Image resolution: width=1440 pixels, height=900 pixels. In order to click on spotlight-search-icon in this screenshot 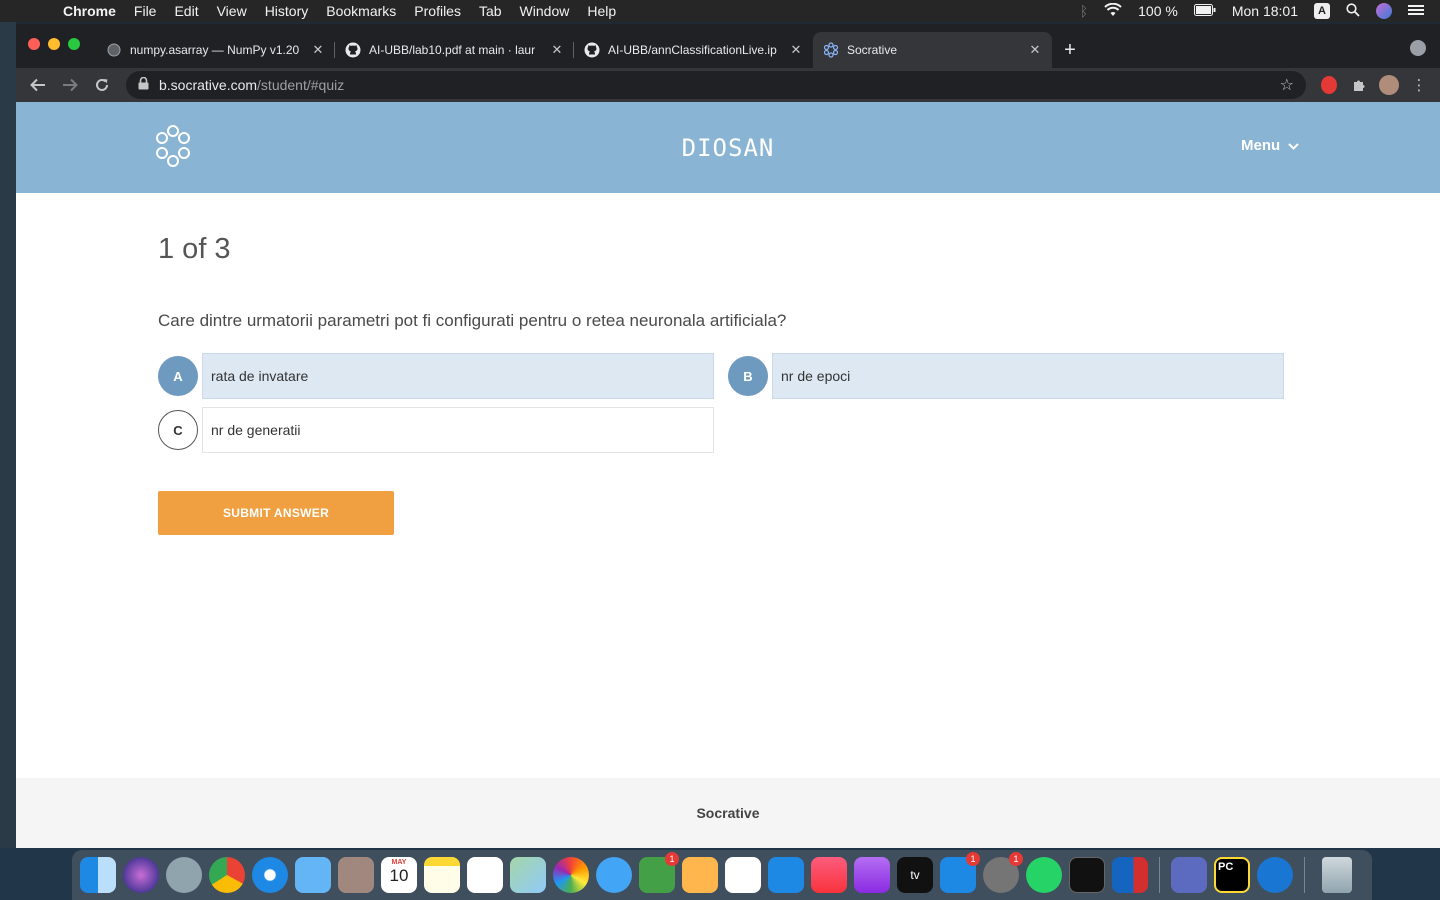, I will do `click(1353, 11)`.